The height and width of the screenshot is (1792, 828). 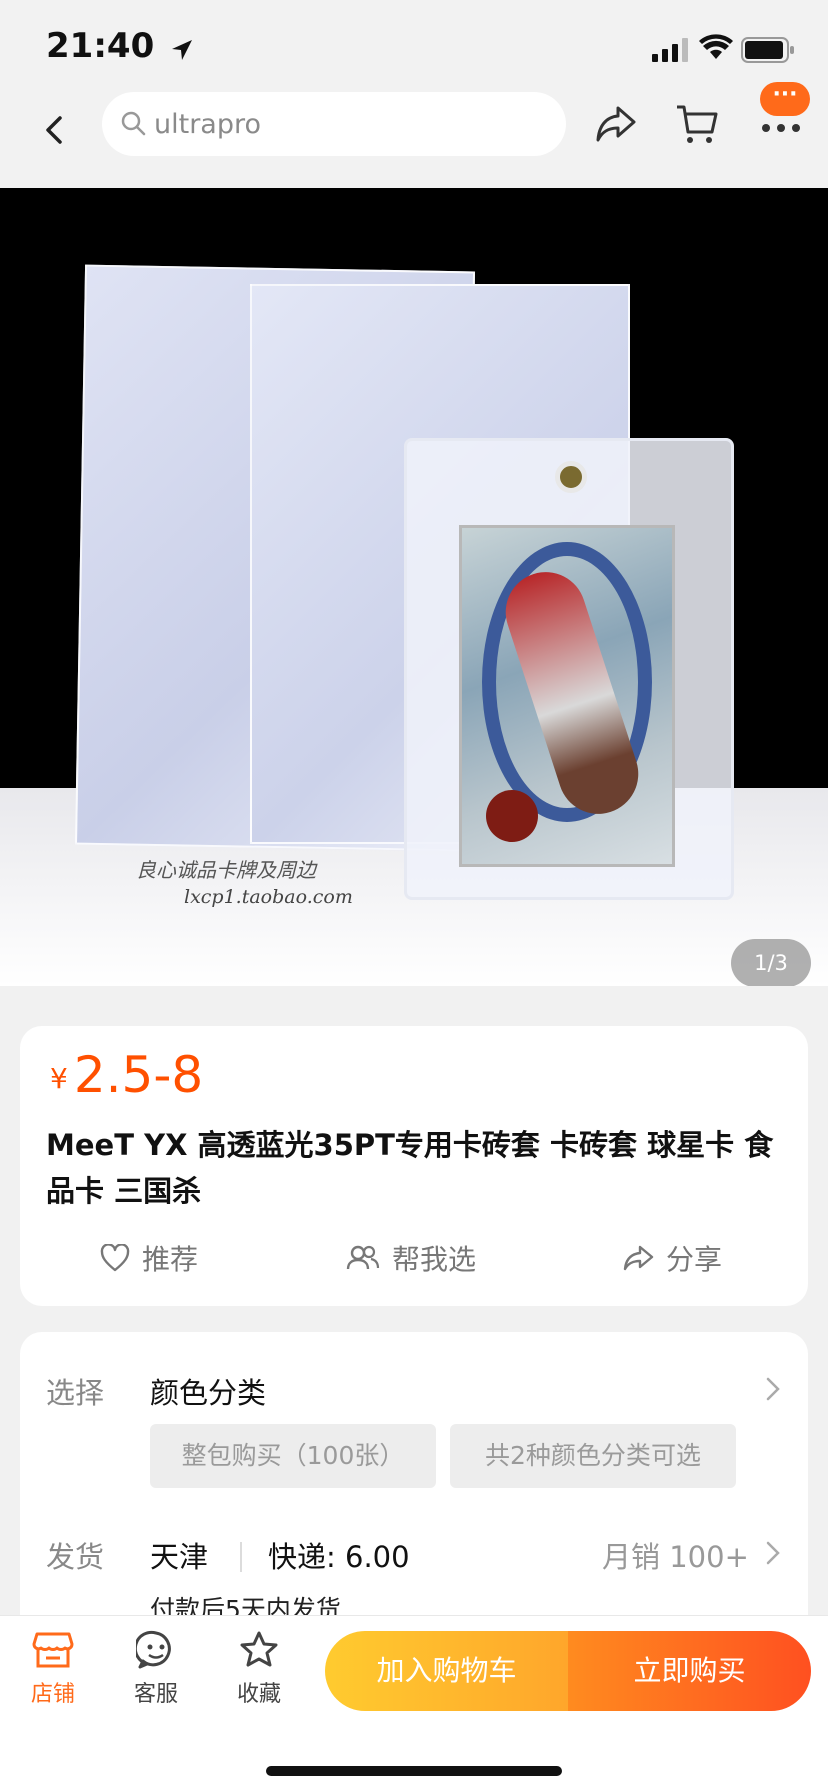 What do you see at coordinates (75, 1393) in the screenshot?
I see `select-label: 选择` at bounding box center [75, 1393].